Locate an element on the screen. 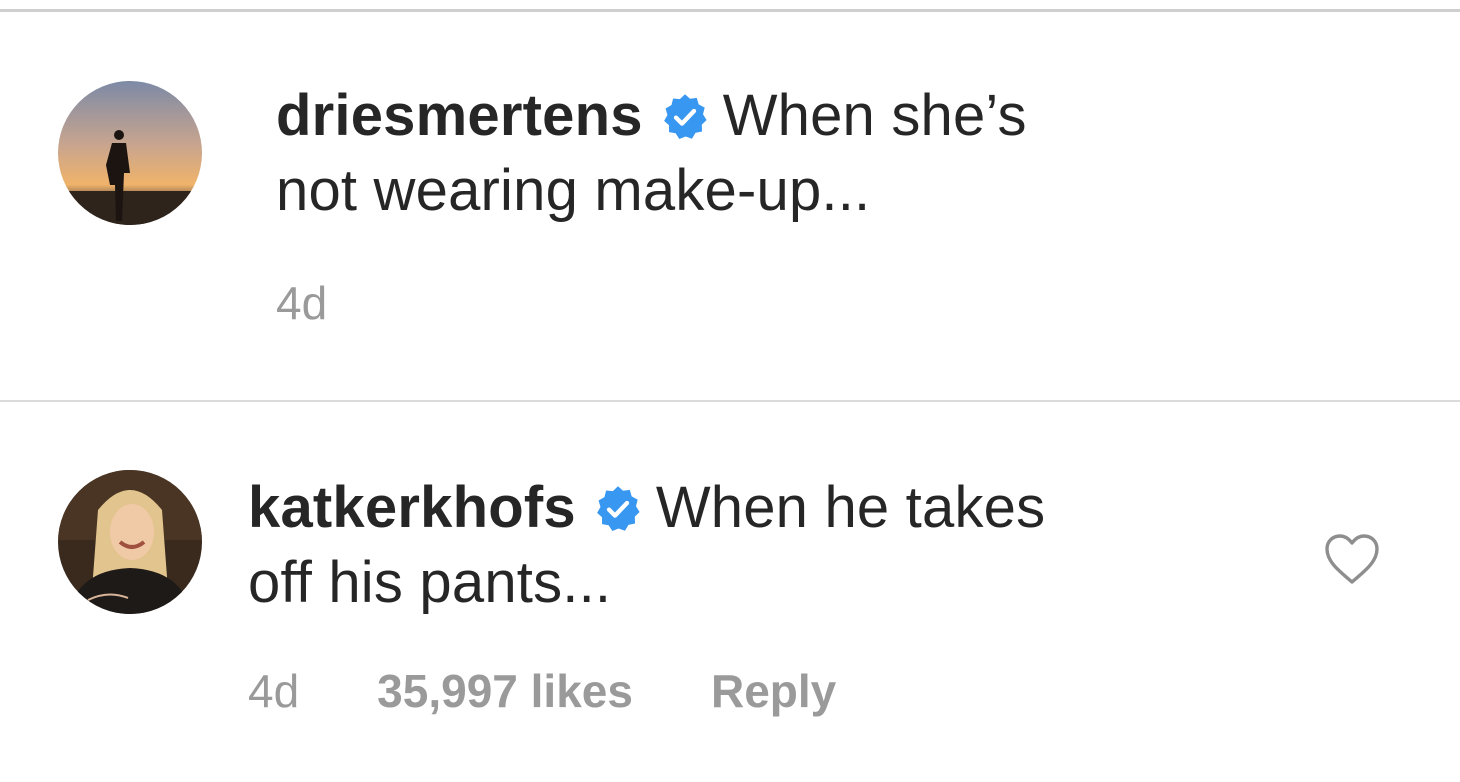  likes-count: 35,997 likes is located at coordinates (505, 691).